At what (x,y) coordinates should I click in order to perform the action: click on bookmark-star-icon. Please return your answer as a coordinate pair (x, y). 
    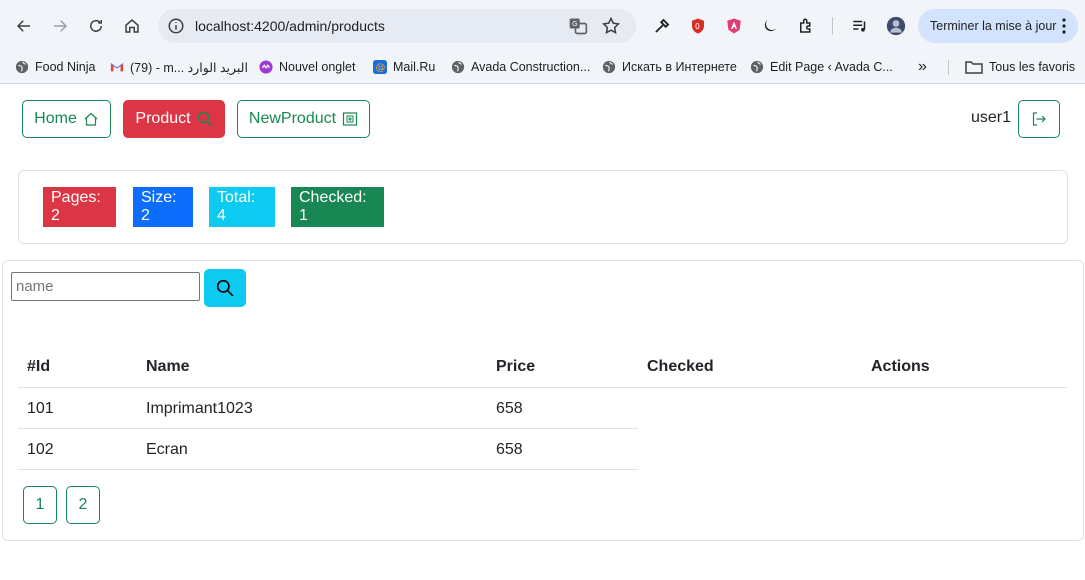
    Looking at the image, I should click on (611, 26).